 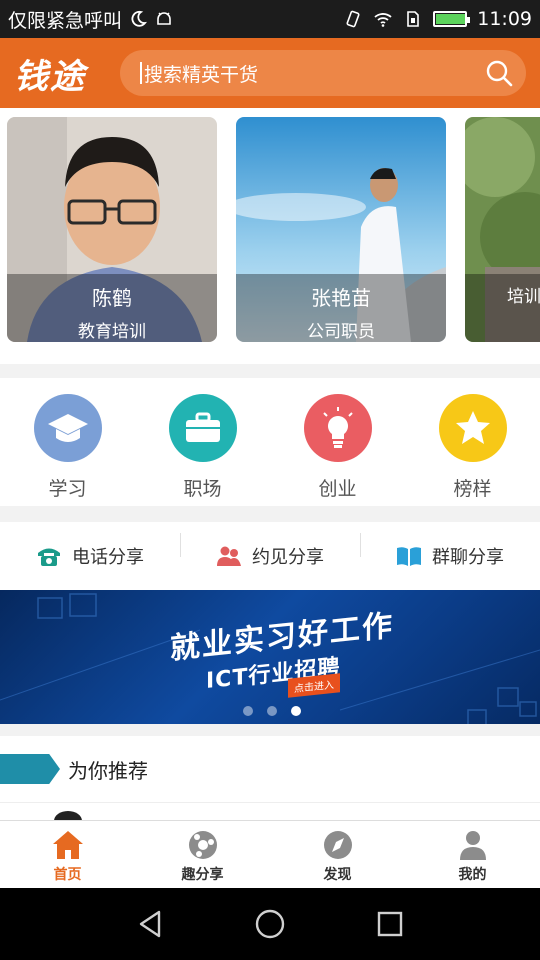 I want to click on share-label: 约见分享, so click(x=288, y=557).